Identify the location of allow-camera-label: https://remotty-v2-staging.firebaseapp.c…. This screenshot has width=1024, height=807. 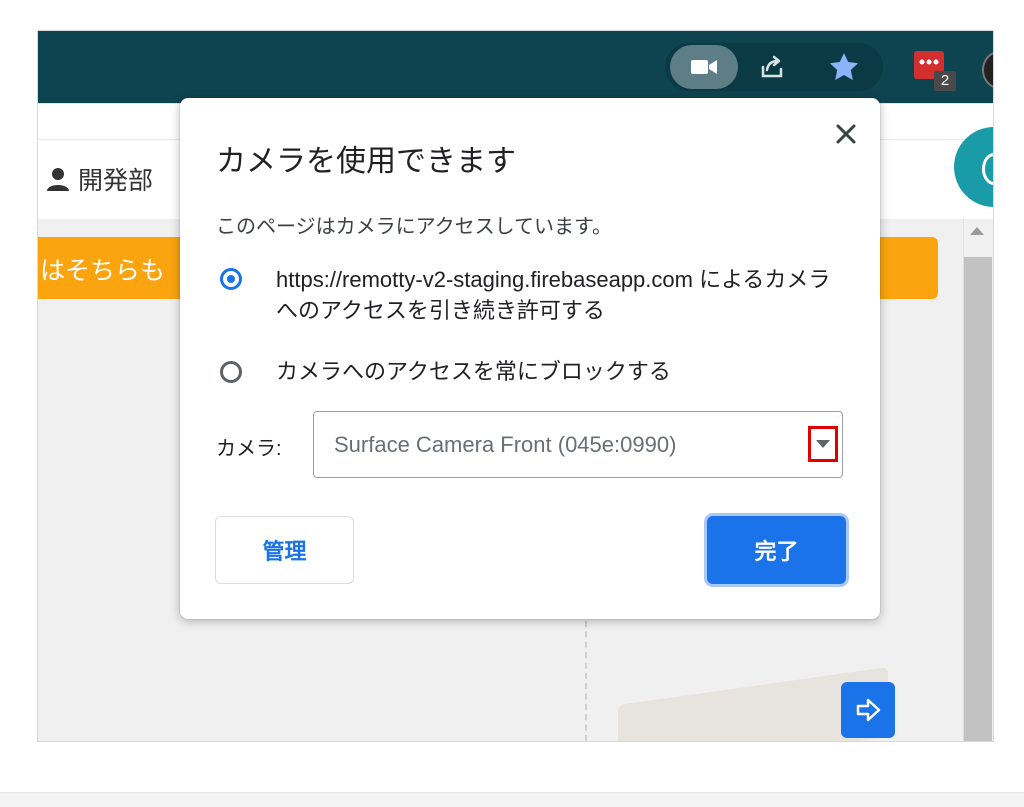
(561, 295).